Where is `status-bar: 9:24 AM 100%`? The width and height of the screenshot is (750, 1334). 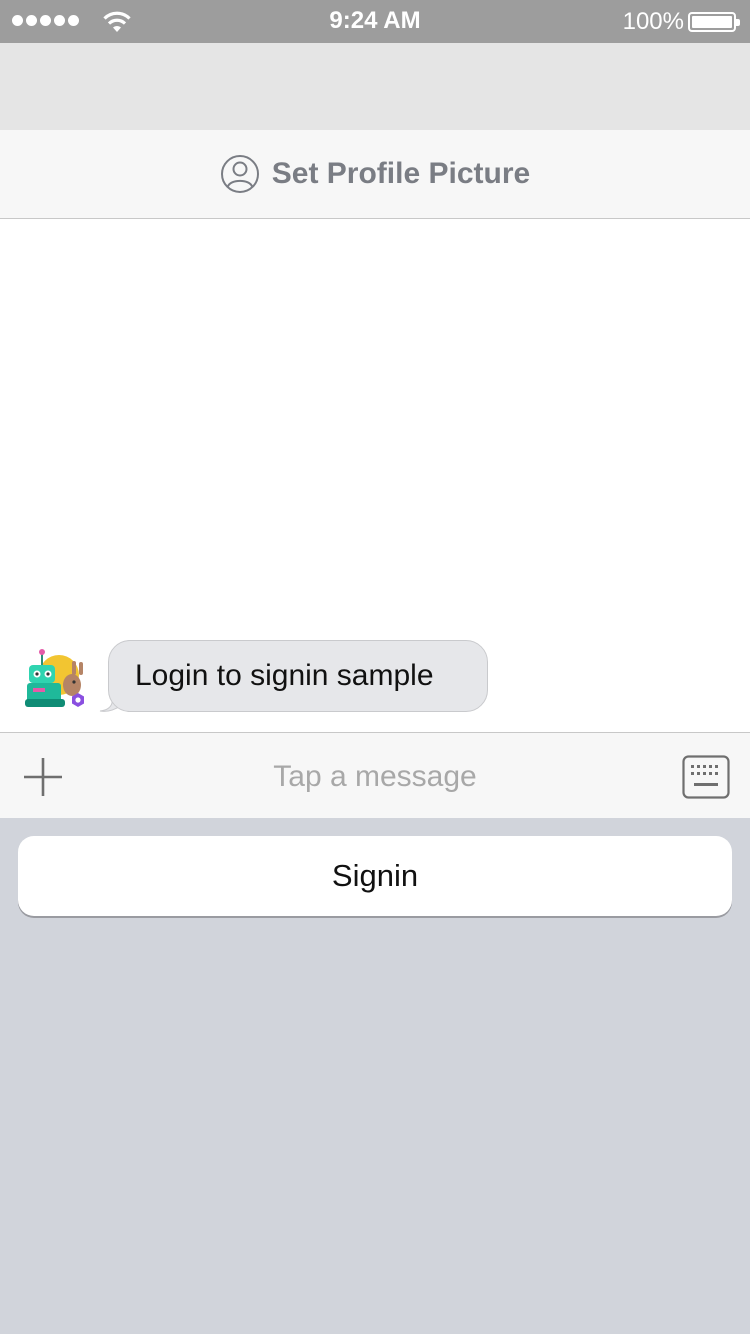
status-bar: 9:24 AM 100% is located at coordinates (375, 21).